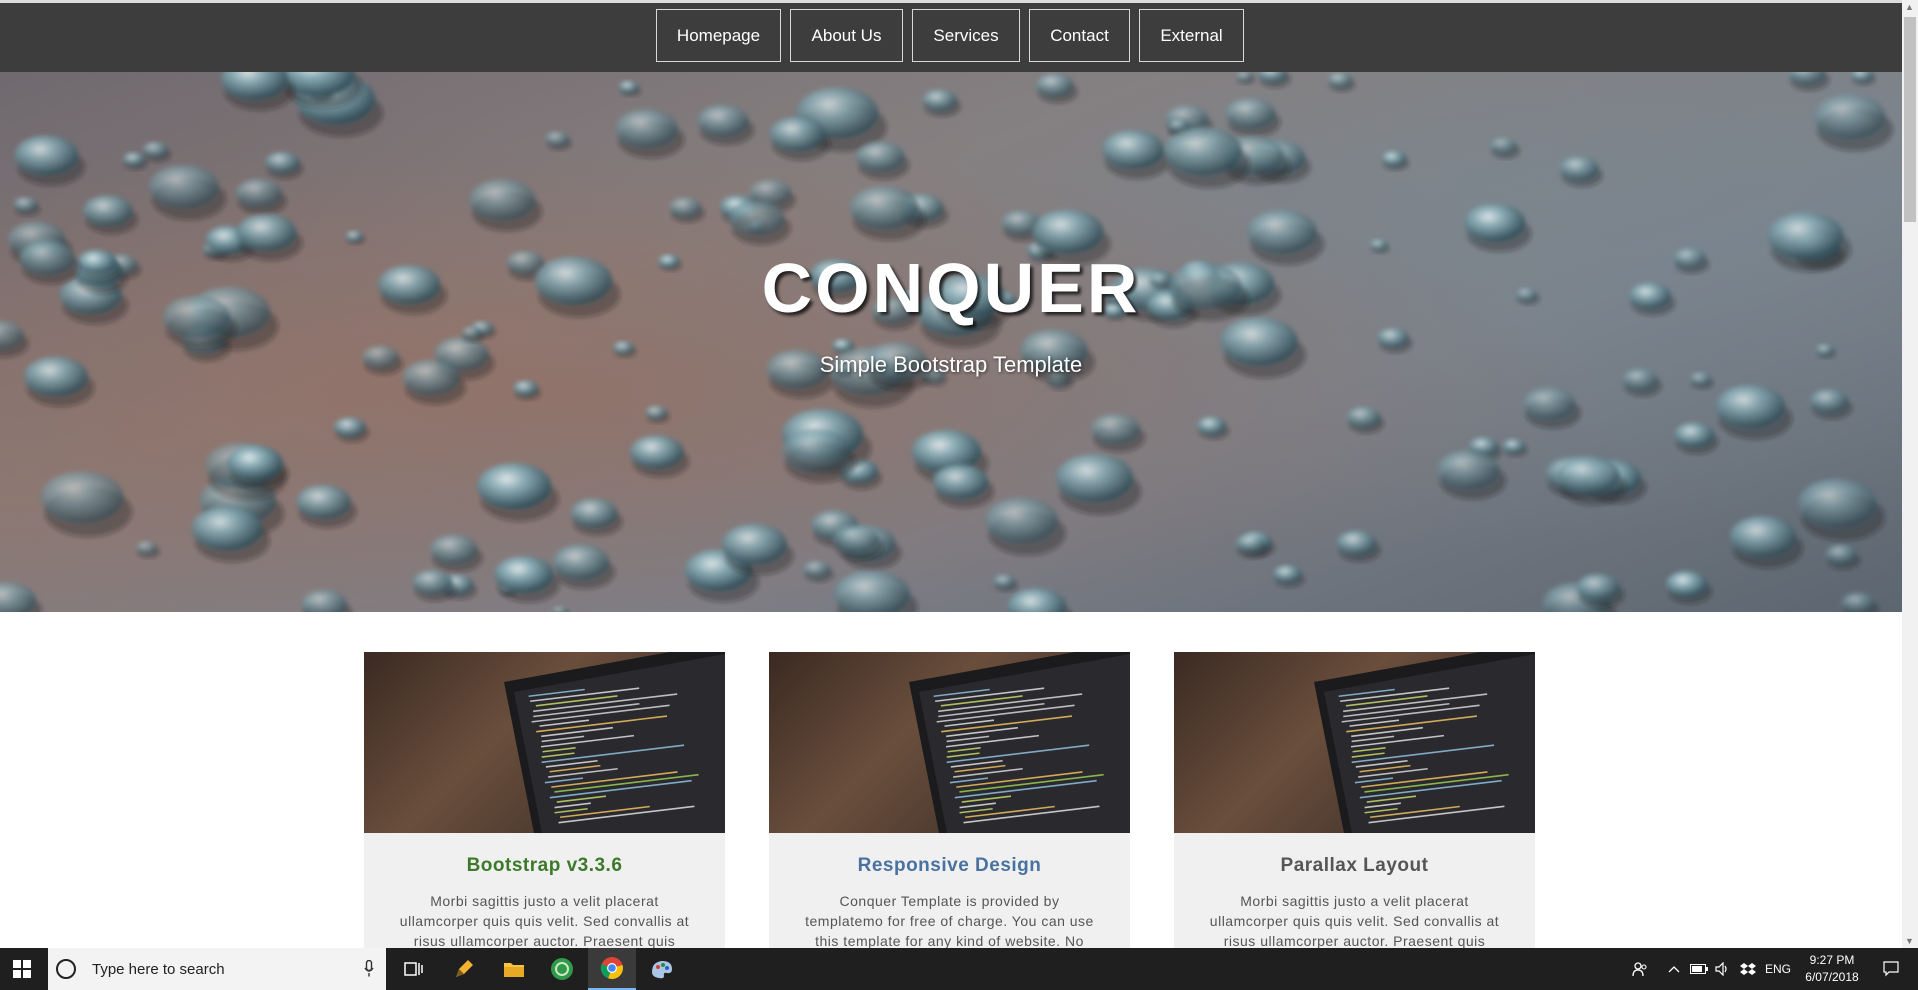  What do you see at coordinates (66, 969) in the screenshot?
I see `cortana-icon` at bounding box center [66, 969].